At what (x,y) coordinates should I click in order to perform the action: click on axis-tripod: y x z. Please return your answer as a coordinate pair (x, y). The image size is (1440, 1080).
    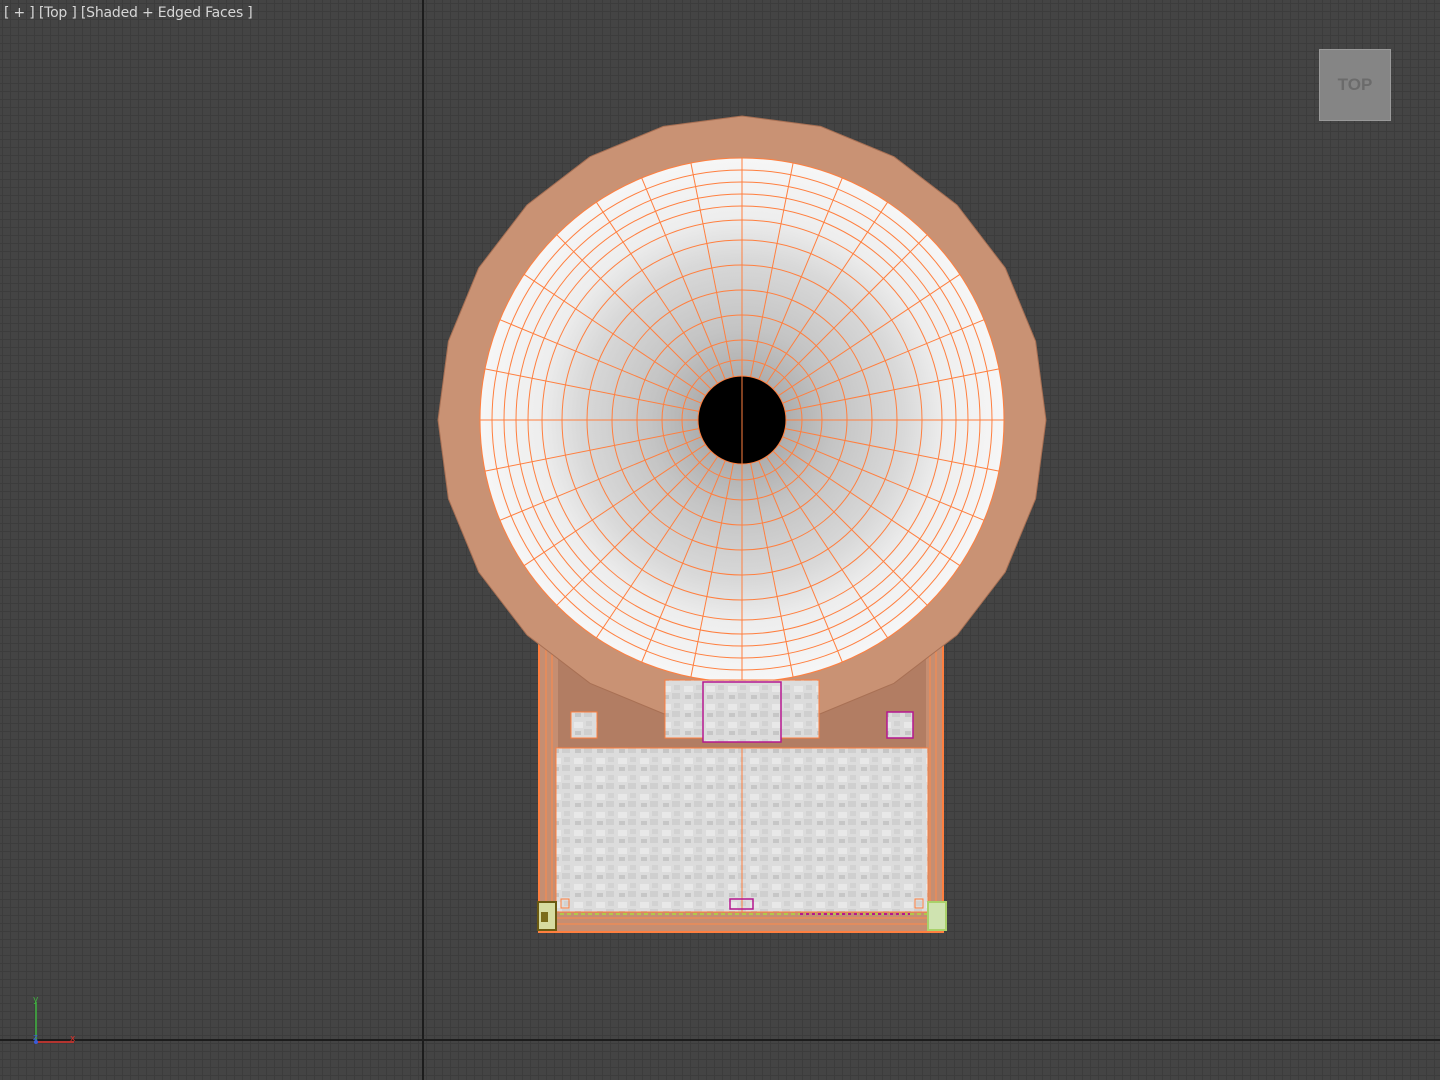
    Looking at the image, I should click on (54, 1019).